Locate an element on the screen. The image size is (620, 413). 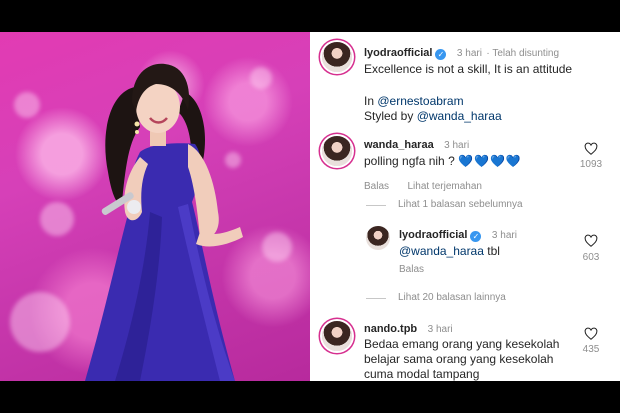
comment-header: nando.tpb 3 hari is located at coordinates (408, 328).